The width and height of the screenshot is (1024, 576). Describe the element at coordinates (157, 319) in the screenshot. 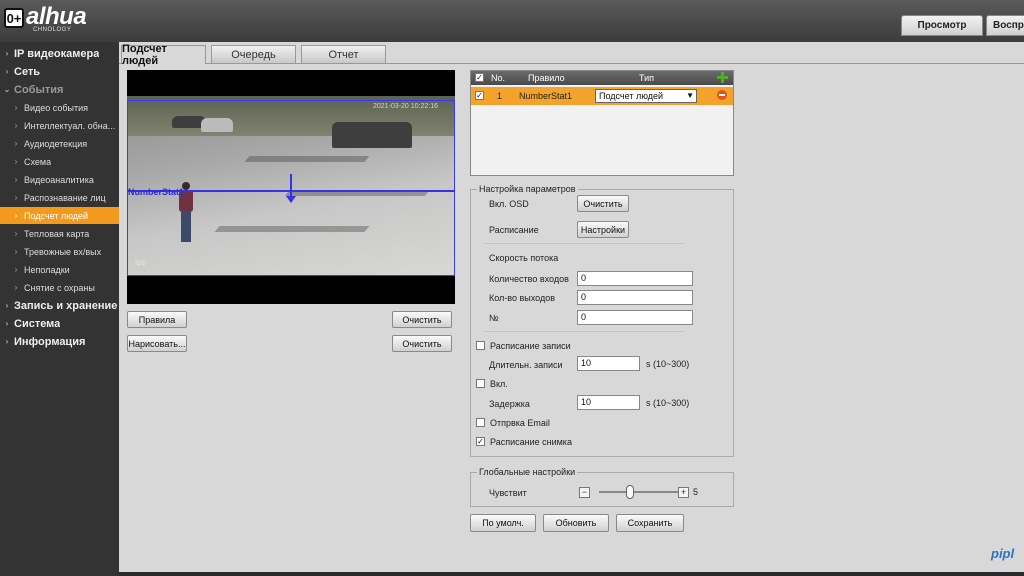

I see `rules-button: Правила` at that location.